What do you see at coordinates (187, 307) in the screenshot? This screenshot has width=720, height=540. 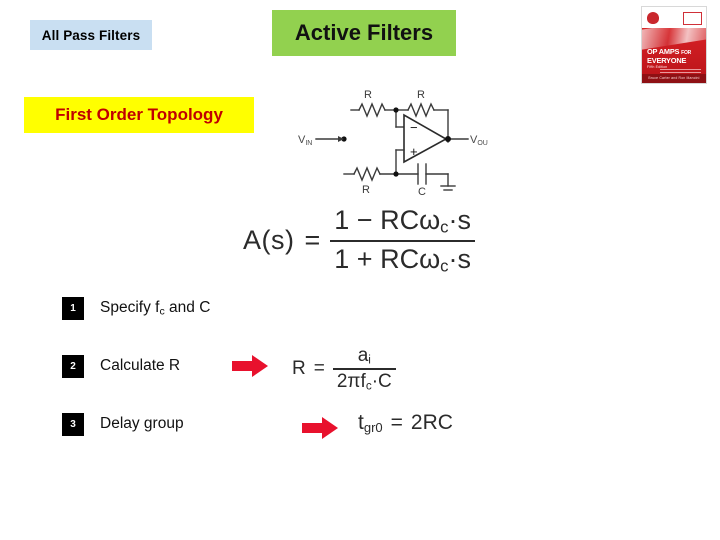 I see `step-label-post: and C` at bounding box center [187, 307].